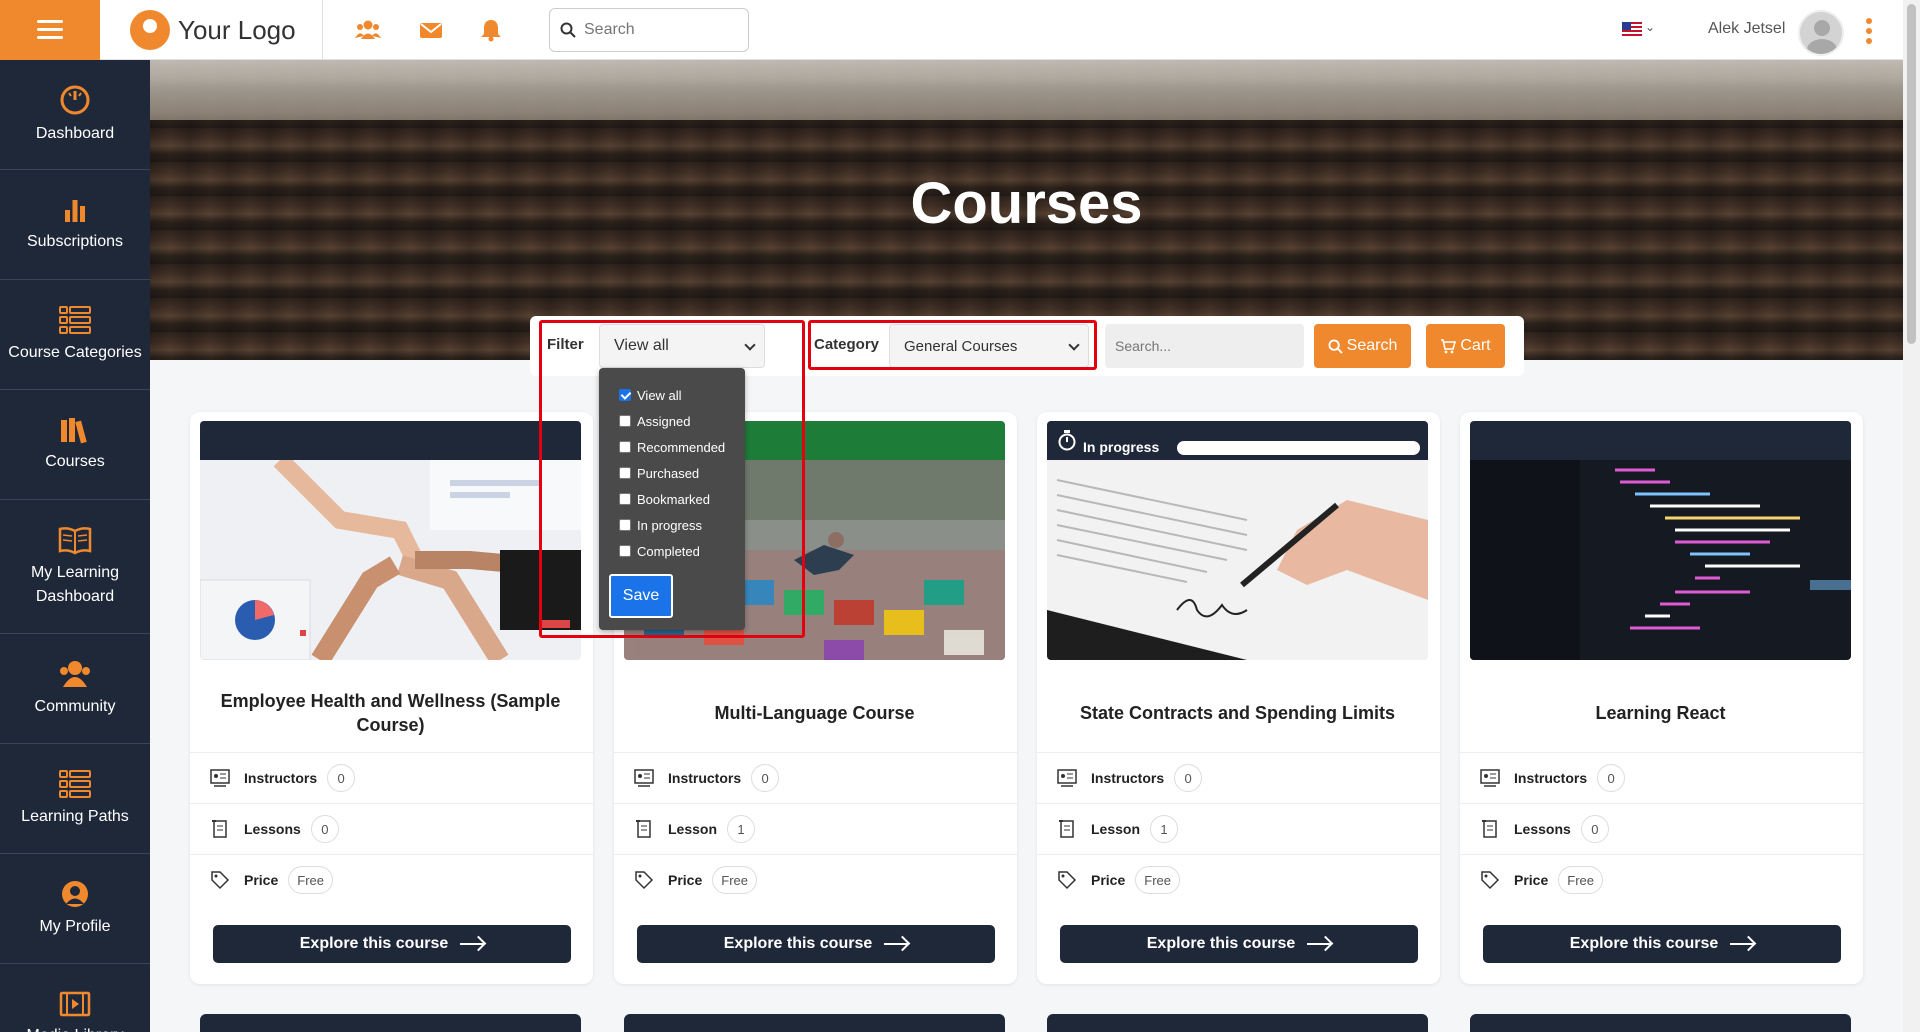 This screenshot has width=1920, height=1032. I want to click on course-status: In progress, so click(1121, 447).